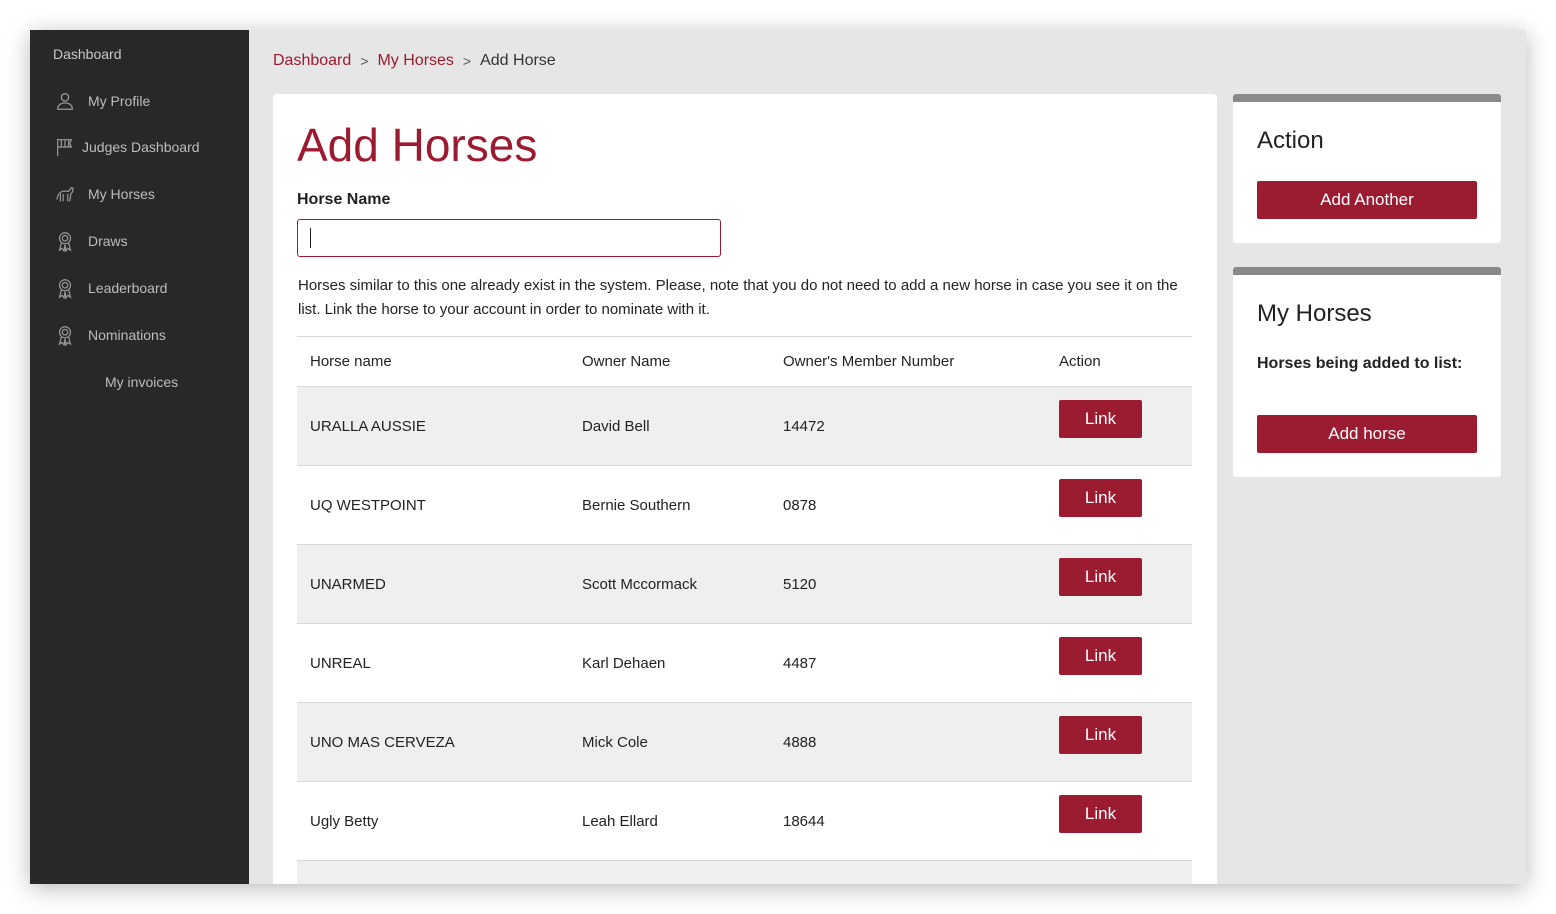 The width and height of the screenshot is (1556, 914). What do you see at coordinates (669, 584) in the screenshot?
I see `owner-name-cell: Scott Mccormack` at bounding box center [669, 584].